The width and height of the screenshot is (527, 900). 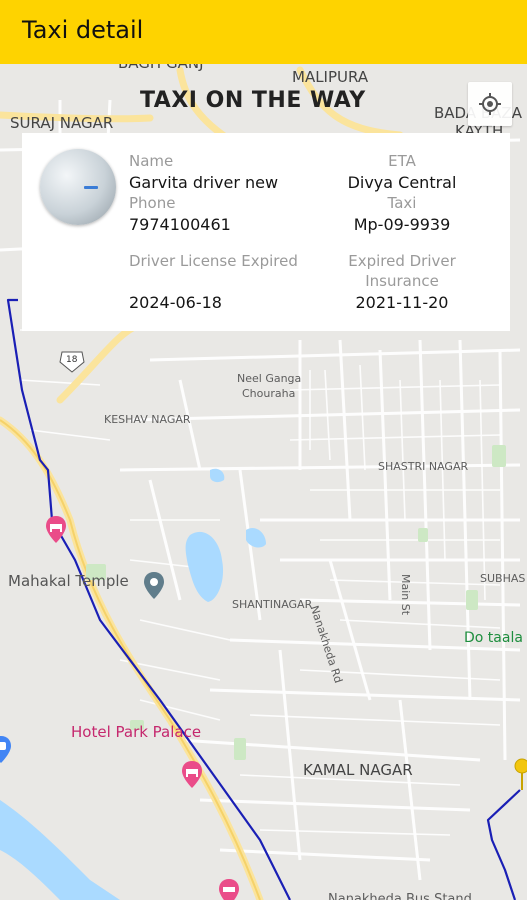 What do you see at coordinates (62, 123) in the screenshot?
I see `map-label-suraj-nagar: SURAJ NAGAR` at bounding box center [62, 123].